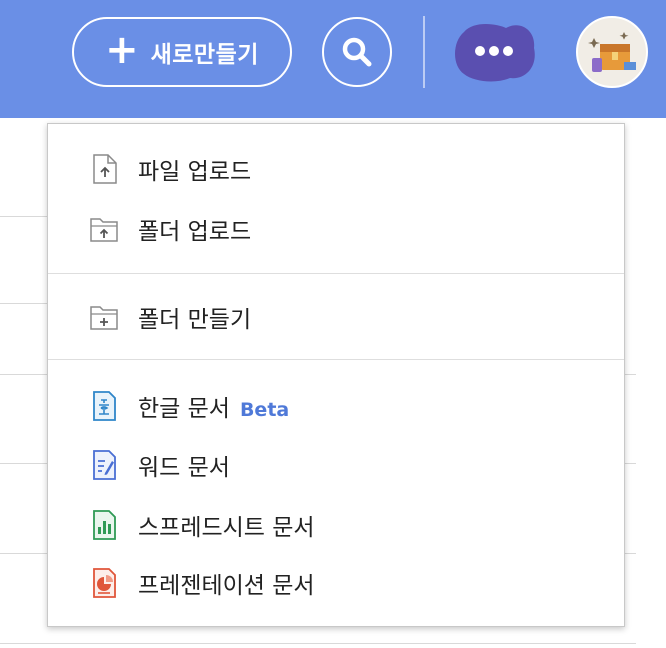 This screenshot has width=666, height=648. Describe the element at coordinates (104, 465) in the screenshot. I see `word-doc-icon` at that location.